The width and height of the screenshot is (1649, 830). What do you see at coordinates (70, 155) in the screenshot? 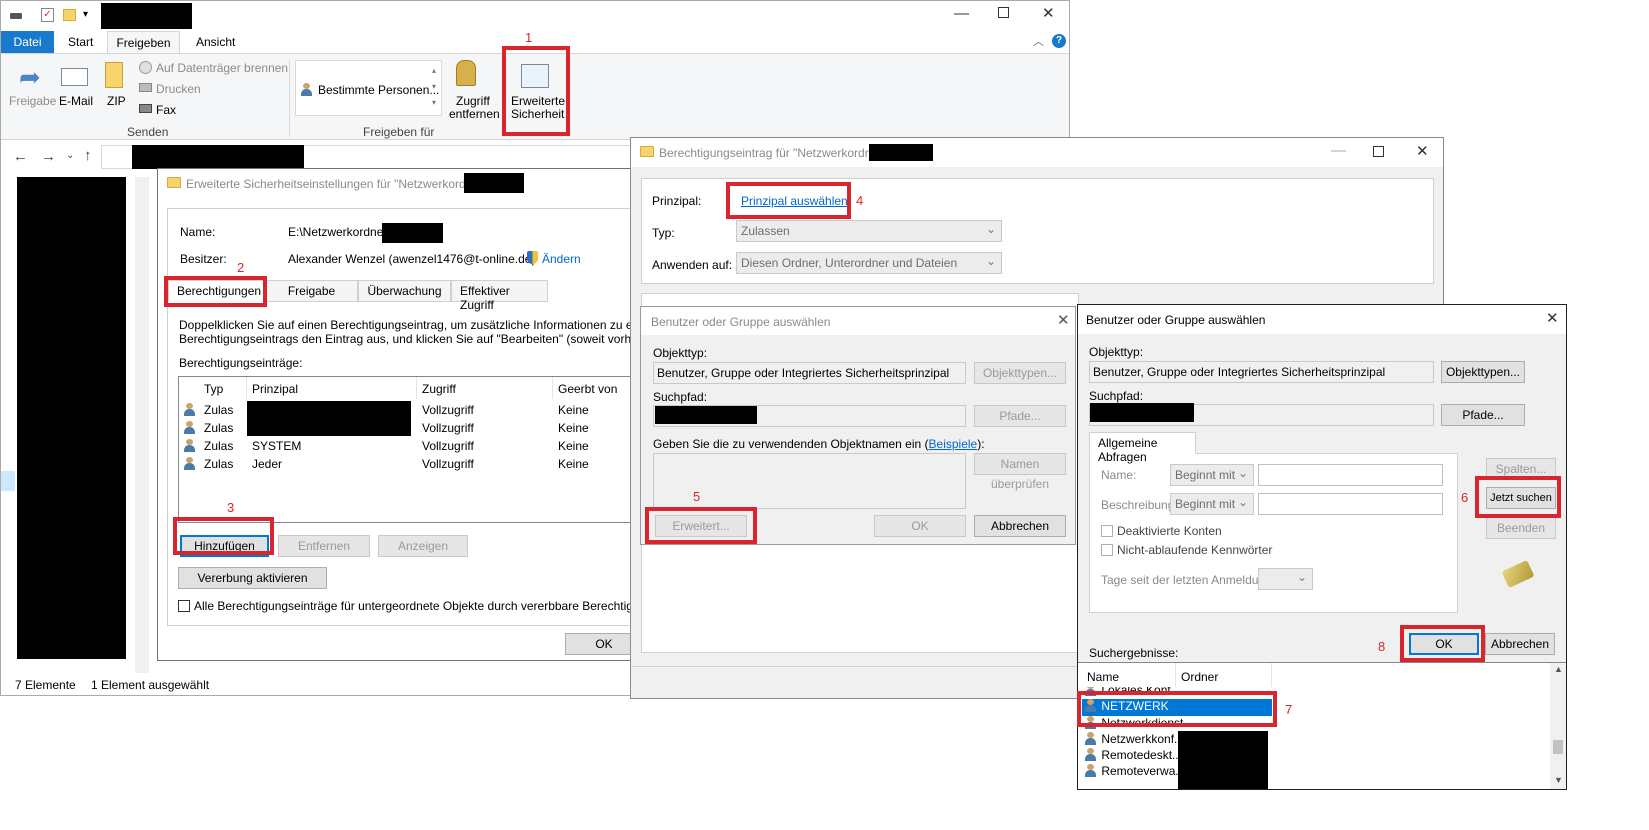
I see `recent-dropdown-icon: ⌄` at bounding box center [70, 155].